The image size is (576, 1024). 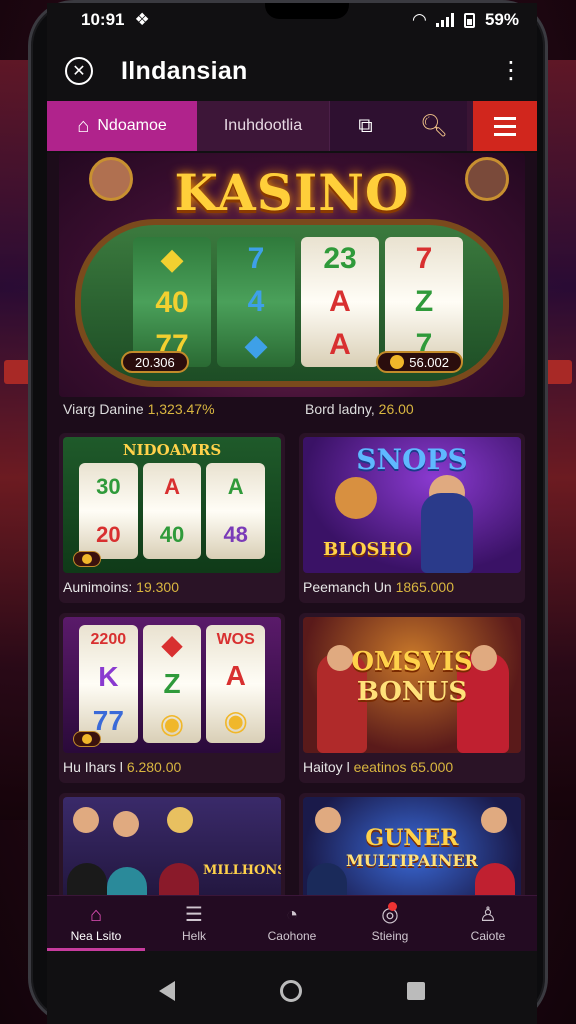 What do you see at coordinates (396, 409) in the screenshot?
I see `game-amount: 26.00` at bounding box center [396, 409].